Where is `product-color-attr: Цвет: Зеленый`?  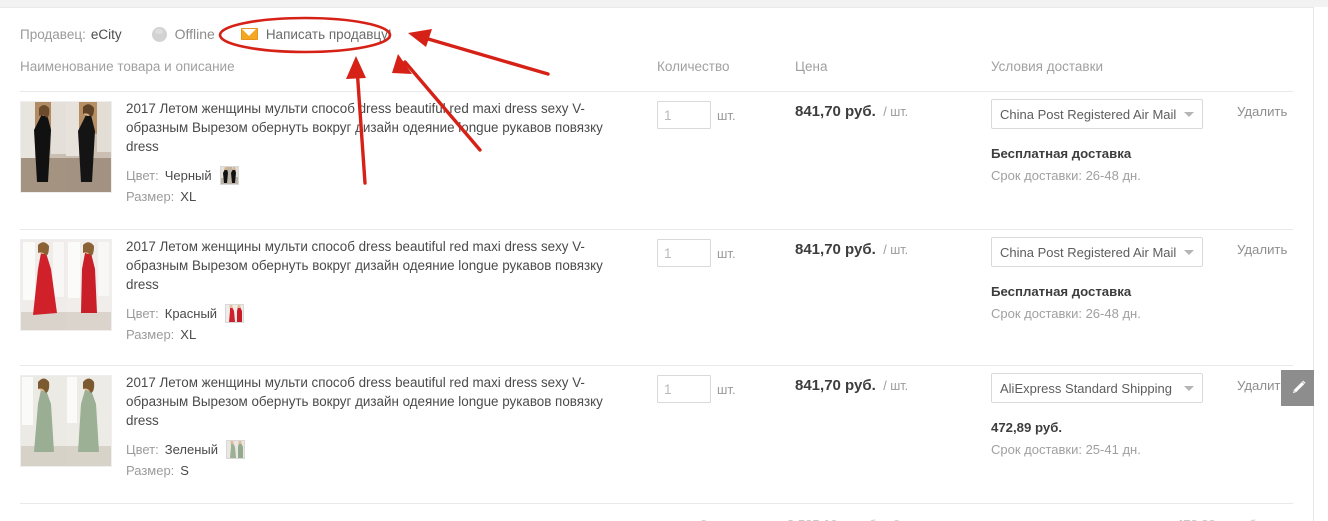
product-color-attr: Цвет: Зеленый is located at coordinates (365, 449).